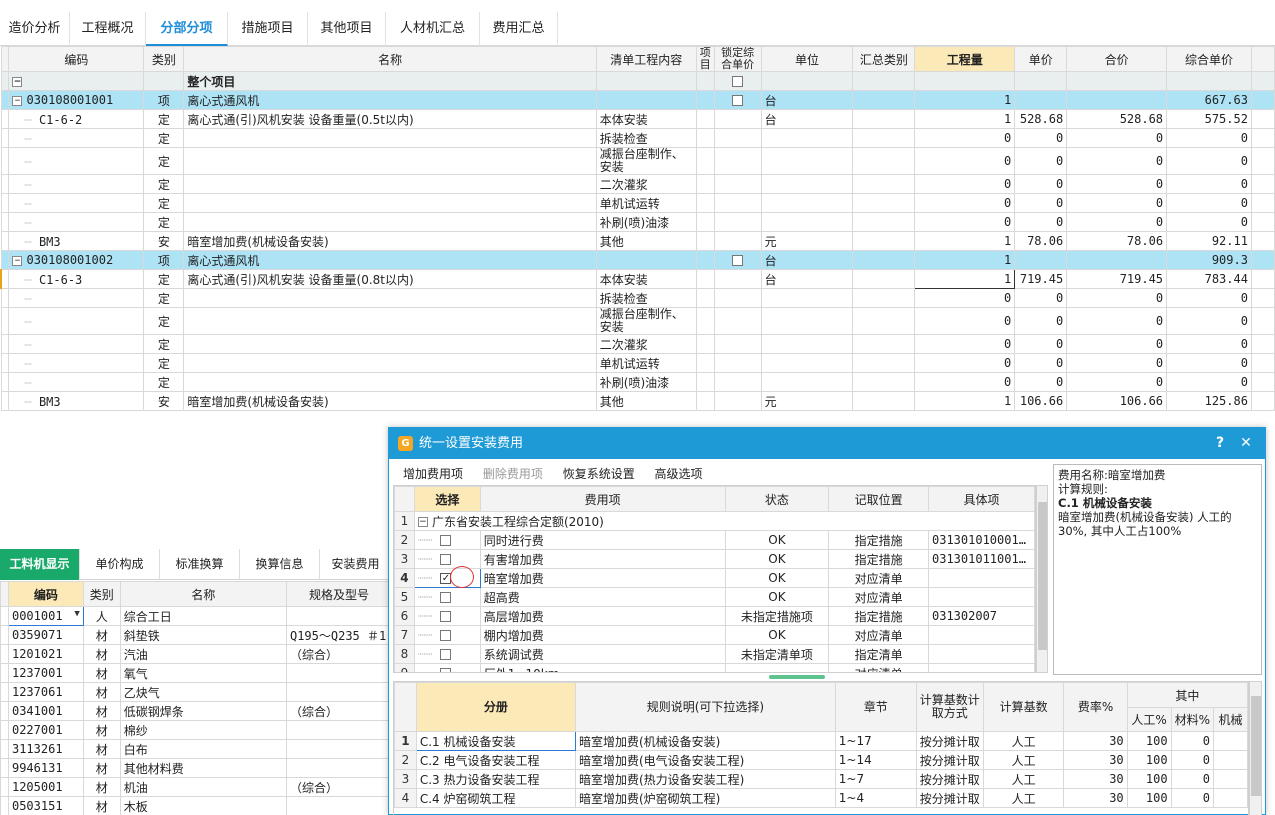  What do you see at coordinates (76, 222) in the screenshot?
I see `code-cell: ┈` at bounding box center [76, 222].